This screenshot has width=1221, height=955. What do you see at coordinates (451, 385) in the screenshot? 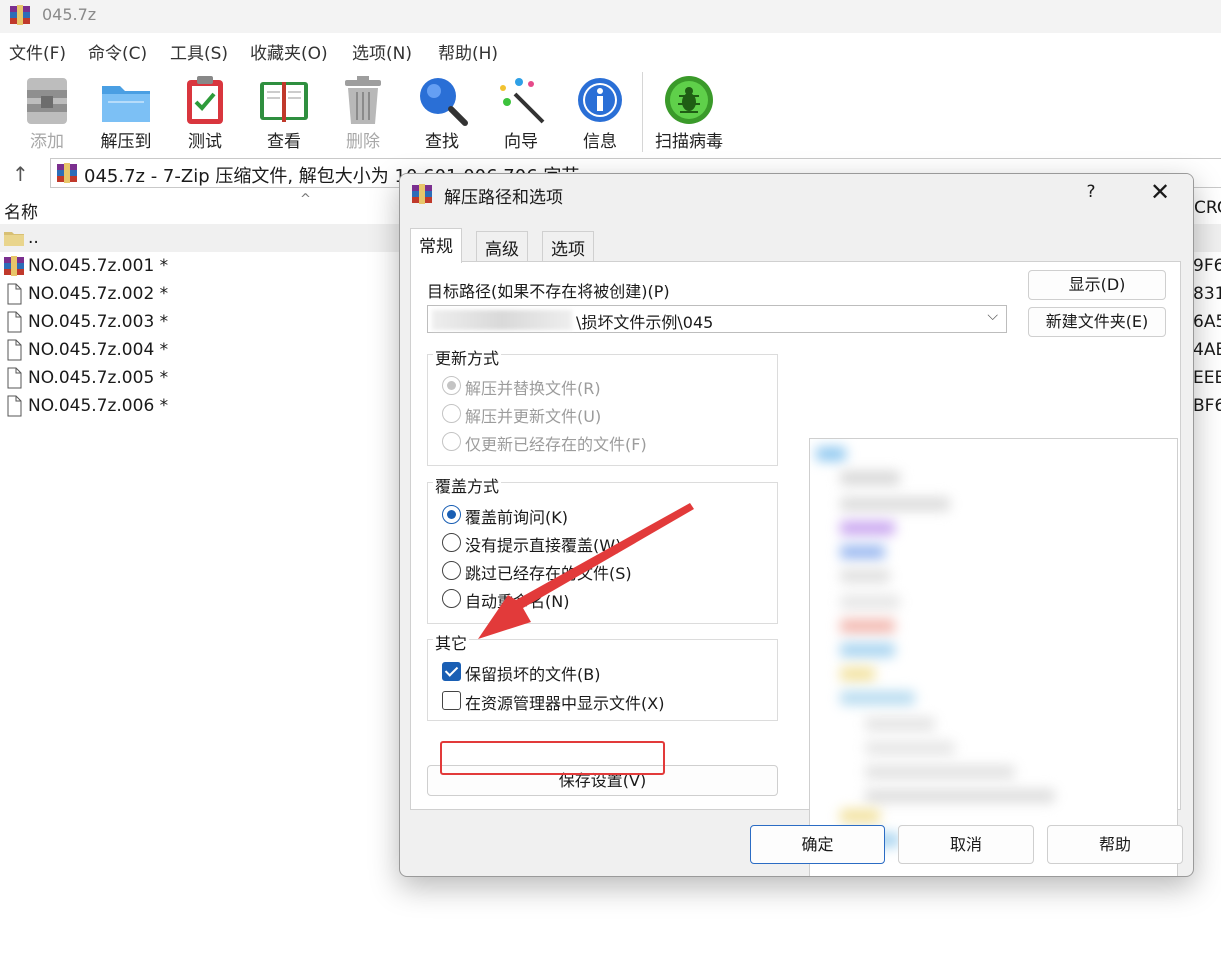
I see `update-replace-radio` at bounding box center [451, 385].